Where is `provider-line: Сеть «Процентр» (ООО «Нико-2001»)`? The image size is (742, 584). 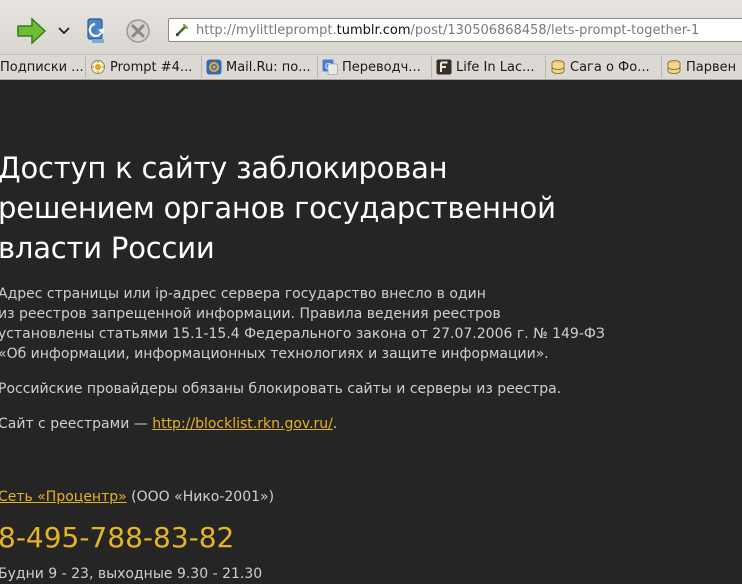 provider-line: Сеть «Процентр» (ООО «Нико-2001») is located at coordinates (359, 497).